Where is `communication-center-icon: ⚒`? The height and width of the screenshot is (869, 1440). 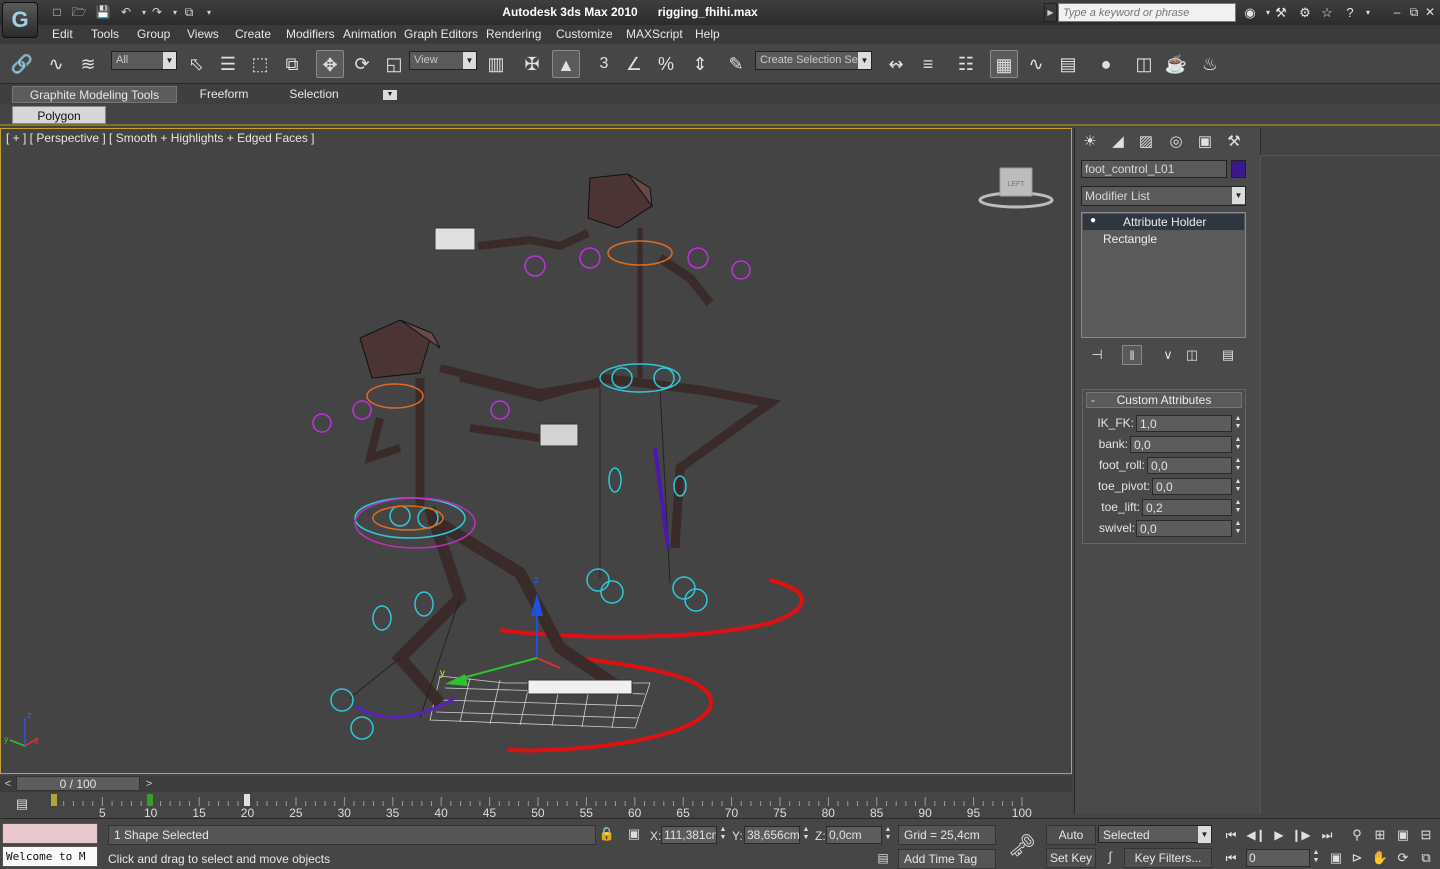 communication-center-icon: ⚒ is located at coordinates (1281, 12).